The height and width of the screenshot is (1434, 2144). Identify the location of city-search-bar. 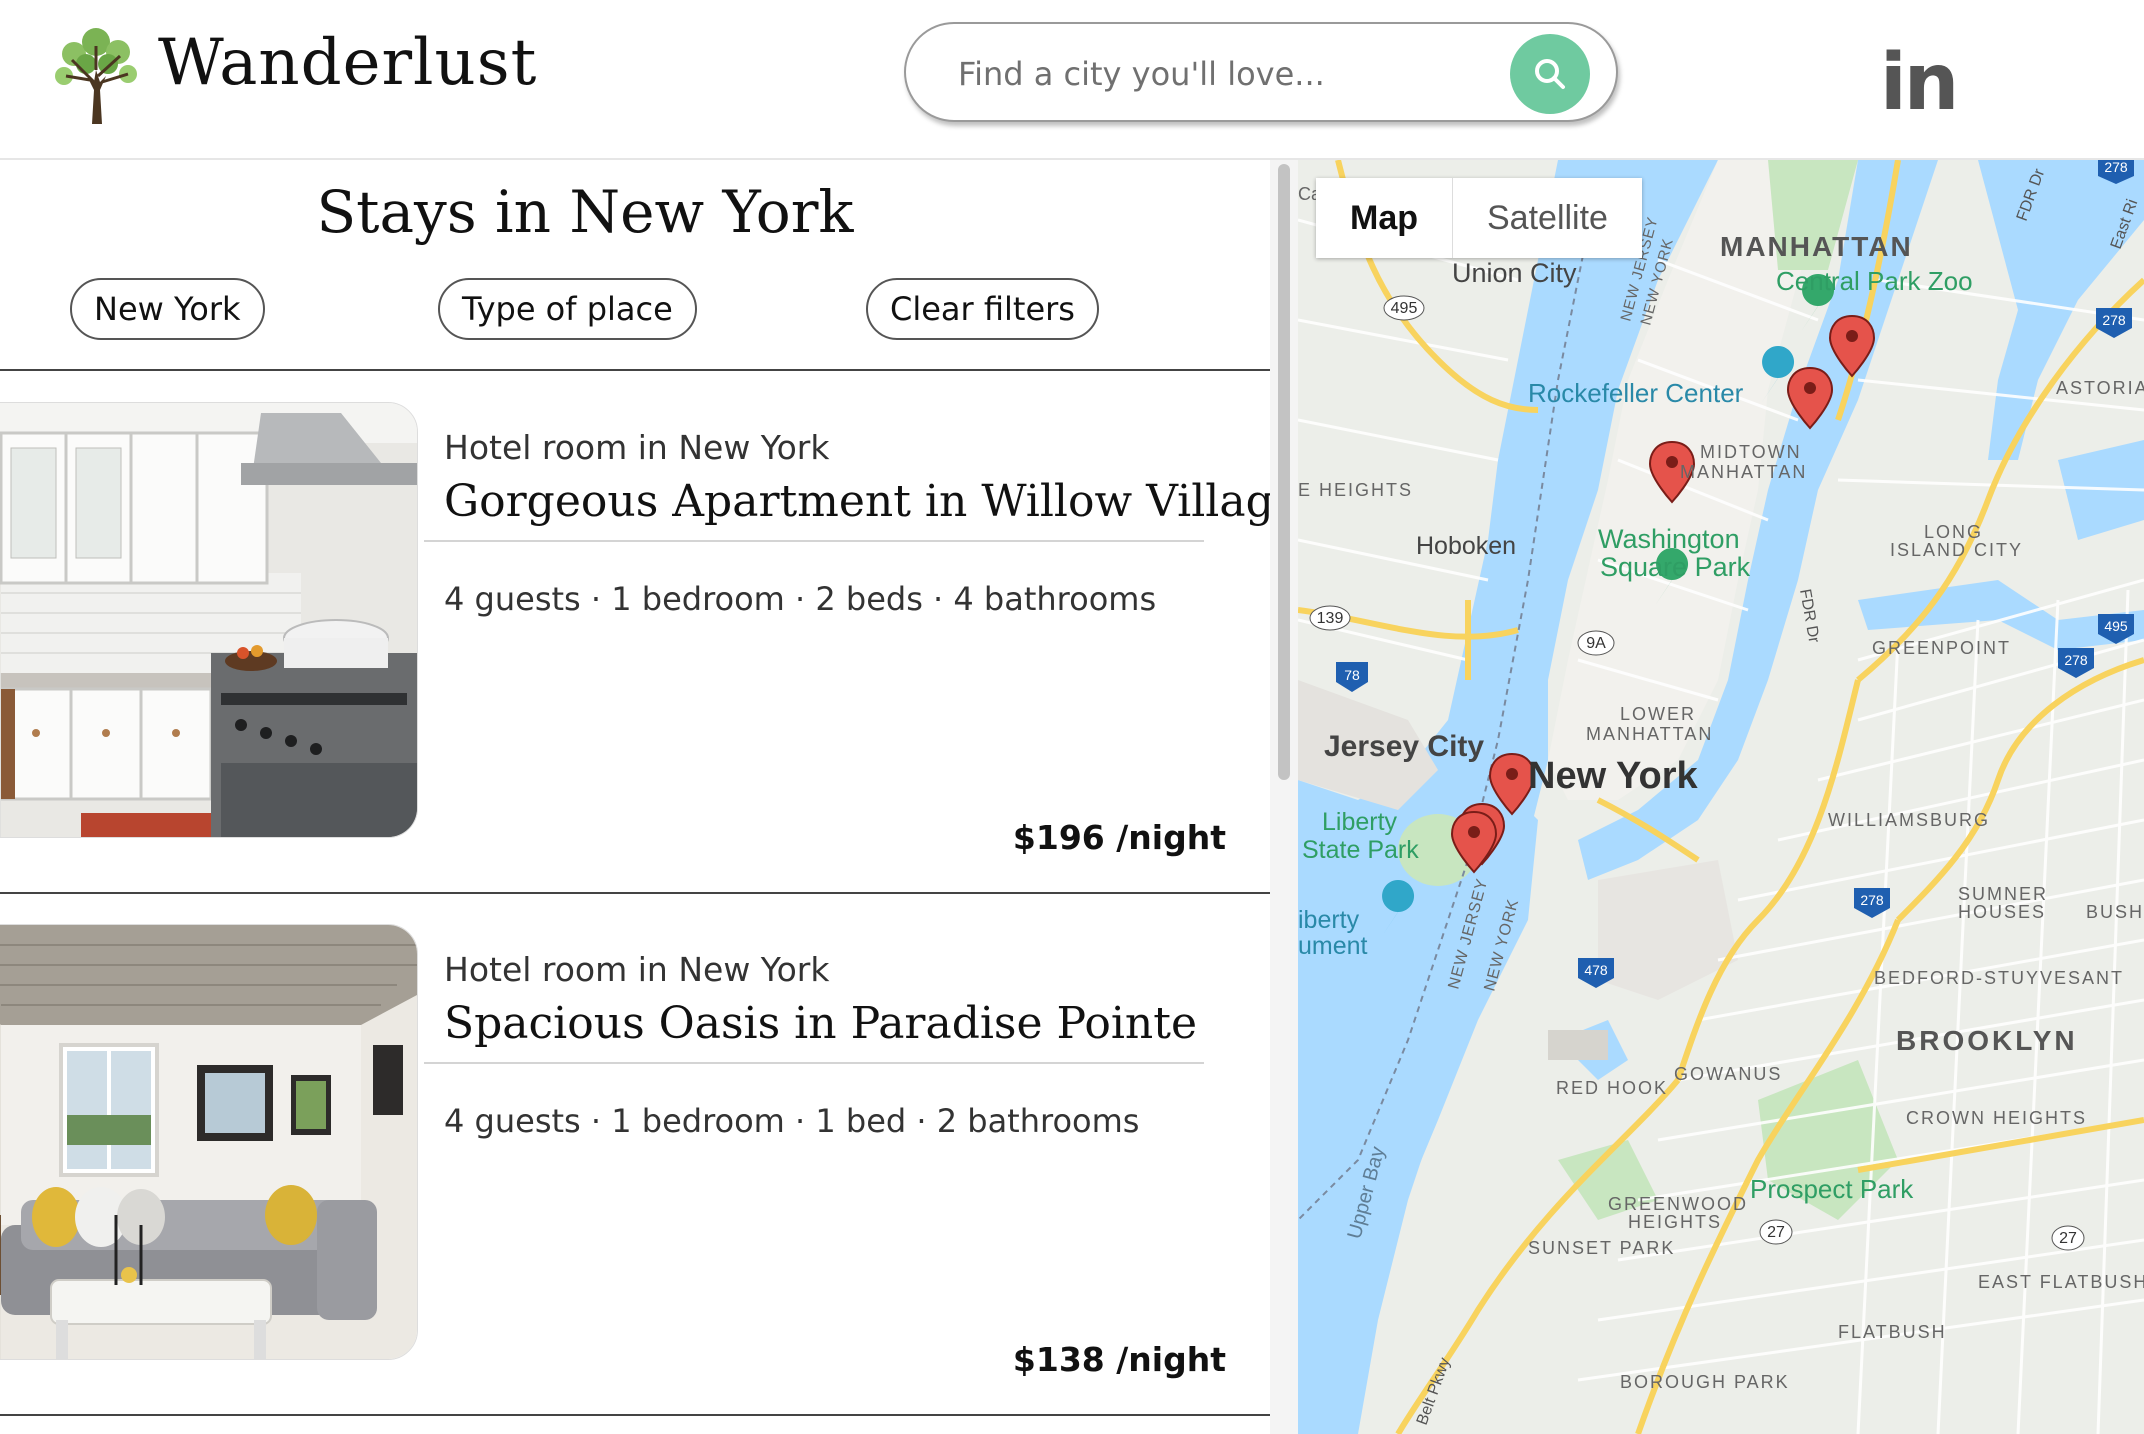
(1261, 72).